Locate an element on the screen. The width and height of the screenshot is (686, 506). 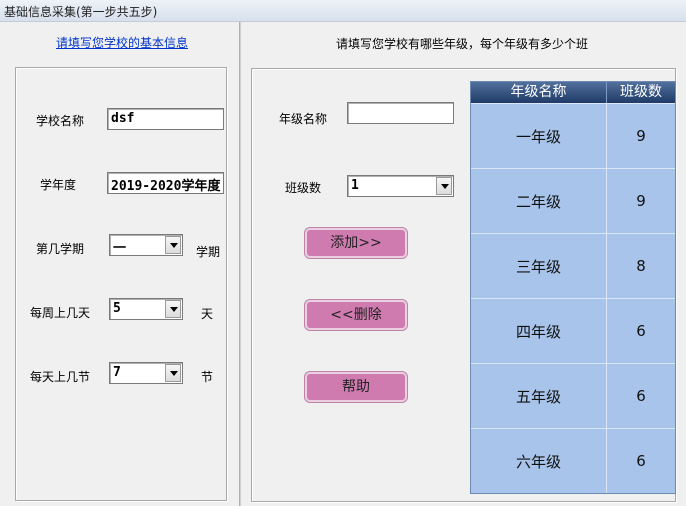
grade-name-label: 年级名称 is located at coordinates (303, 119).